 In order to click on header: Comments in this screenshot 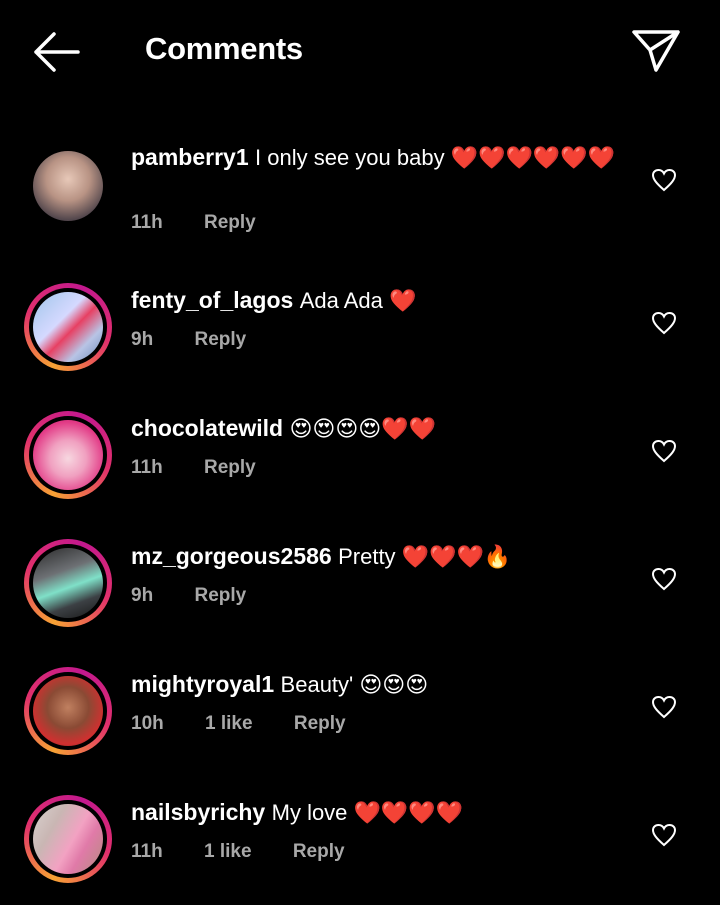, I will do `click(360, 50)`.